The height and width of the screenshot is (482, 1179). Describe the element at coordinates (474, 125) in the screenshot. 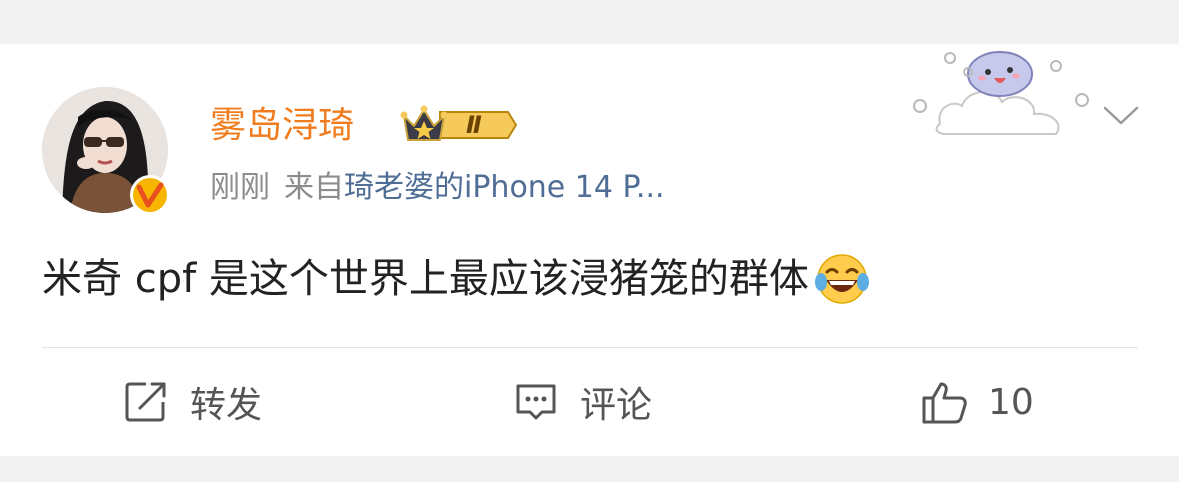

I see `vip-level: Ⅱ` at that location.